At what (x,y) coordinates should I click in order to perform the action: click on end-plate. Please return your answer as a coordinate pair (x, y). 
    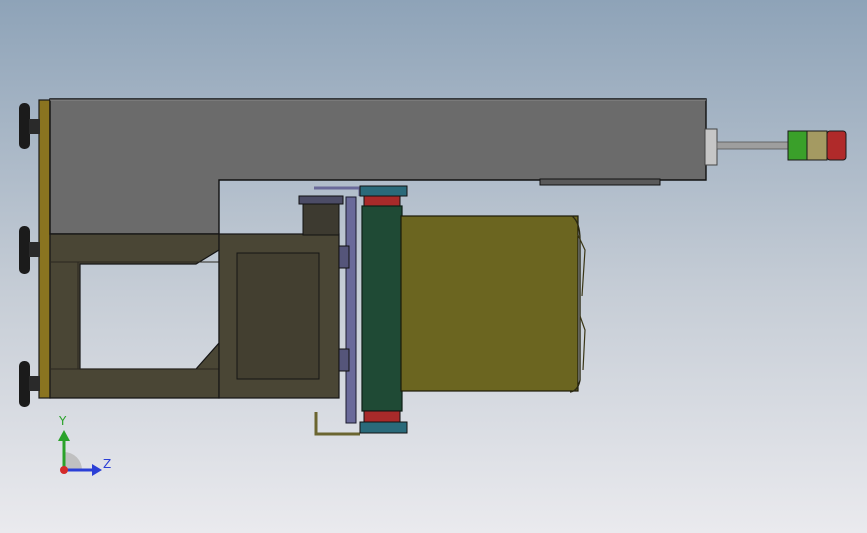
    Looking at the image, I should click on (44, 249).